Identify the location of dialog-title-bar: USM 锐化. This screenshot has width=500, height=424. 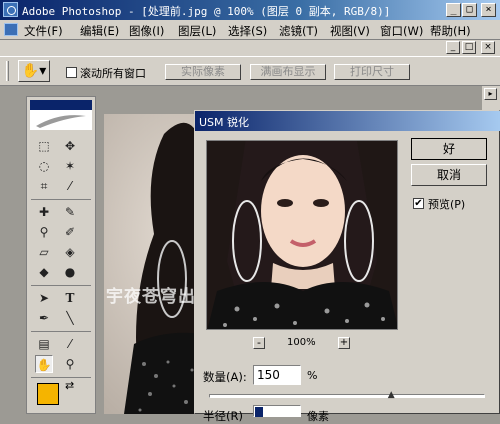
(347, 121).